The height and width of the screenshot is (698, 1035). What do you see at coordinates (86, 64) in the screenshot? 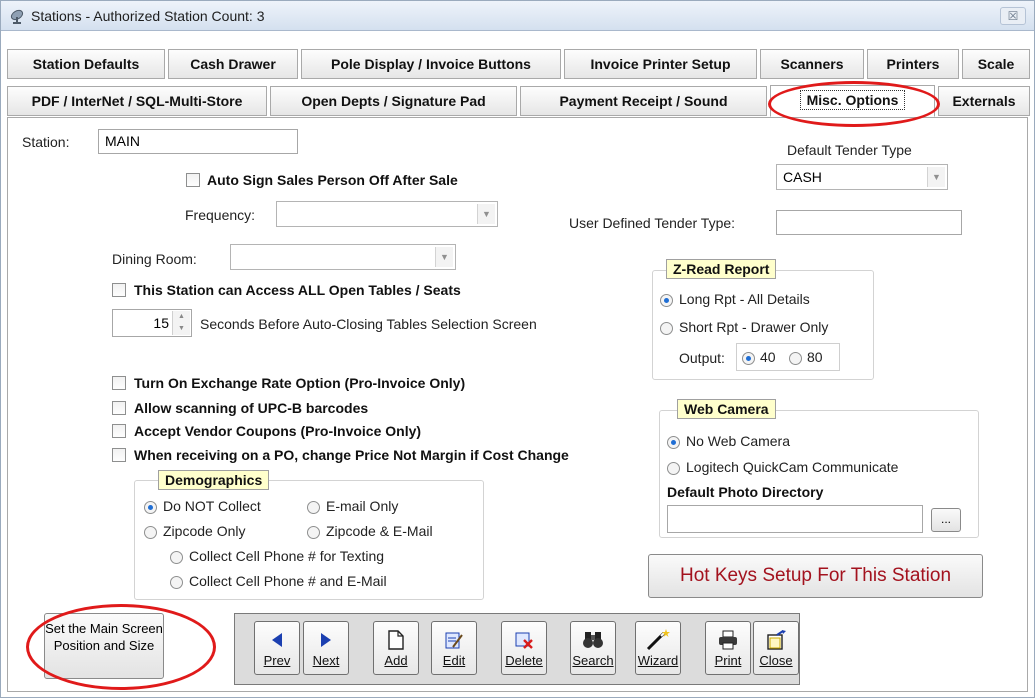
I see `tab-station-defaults: Station Defaults` at bounding box center [86, 64].